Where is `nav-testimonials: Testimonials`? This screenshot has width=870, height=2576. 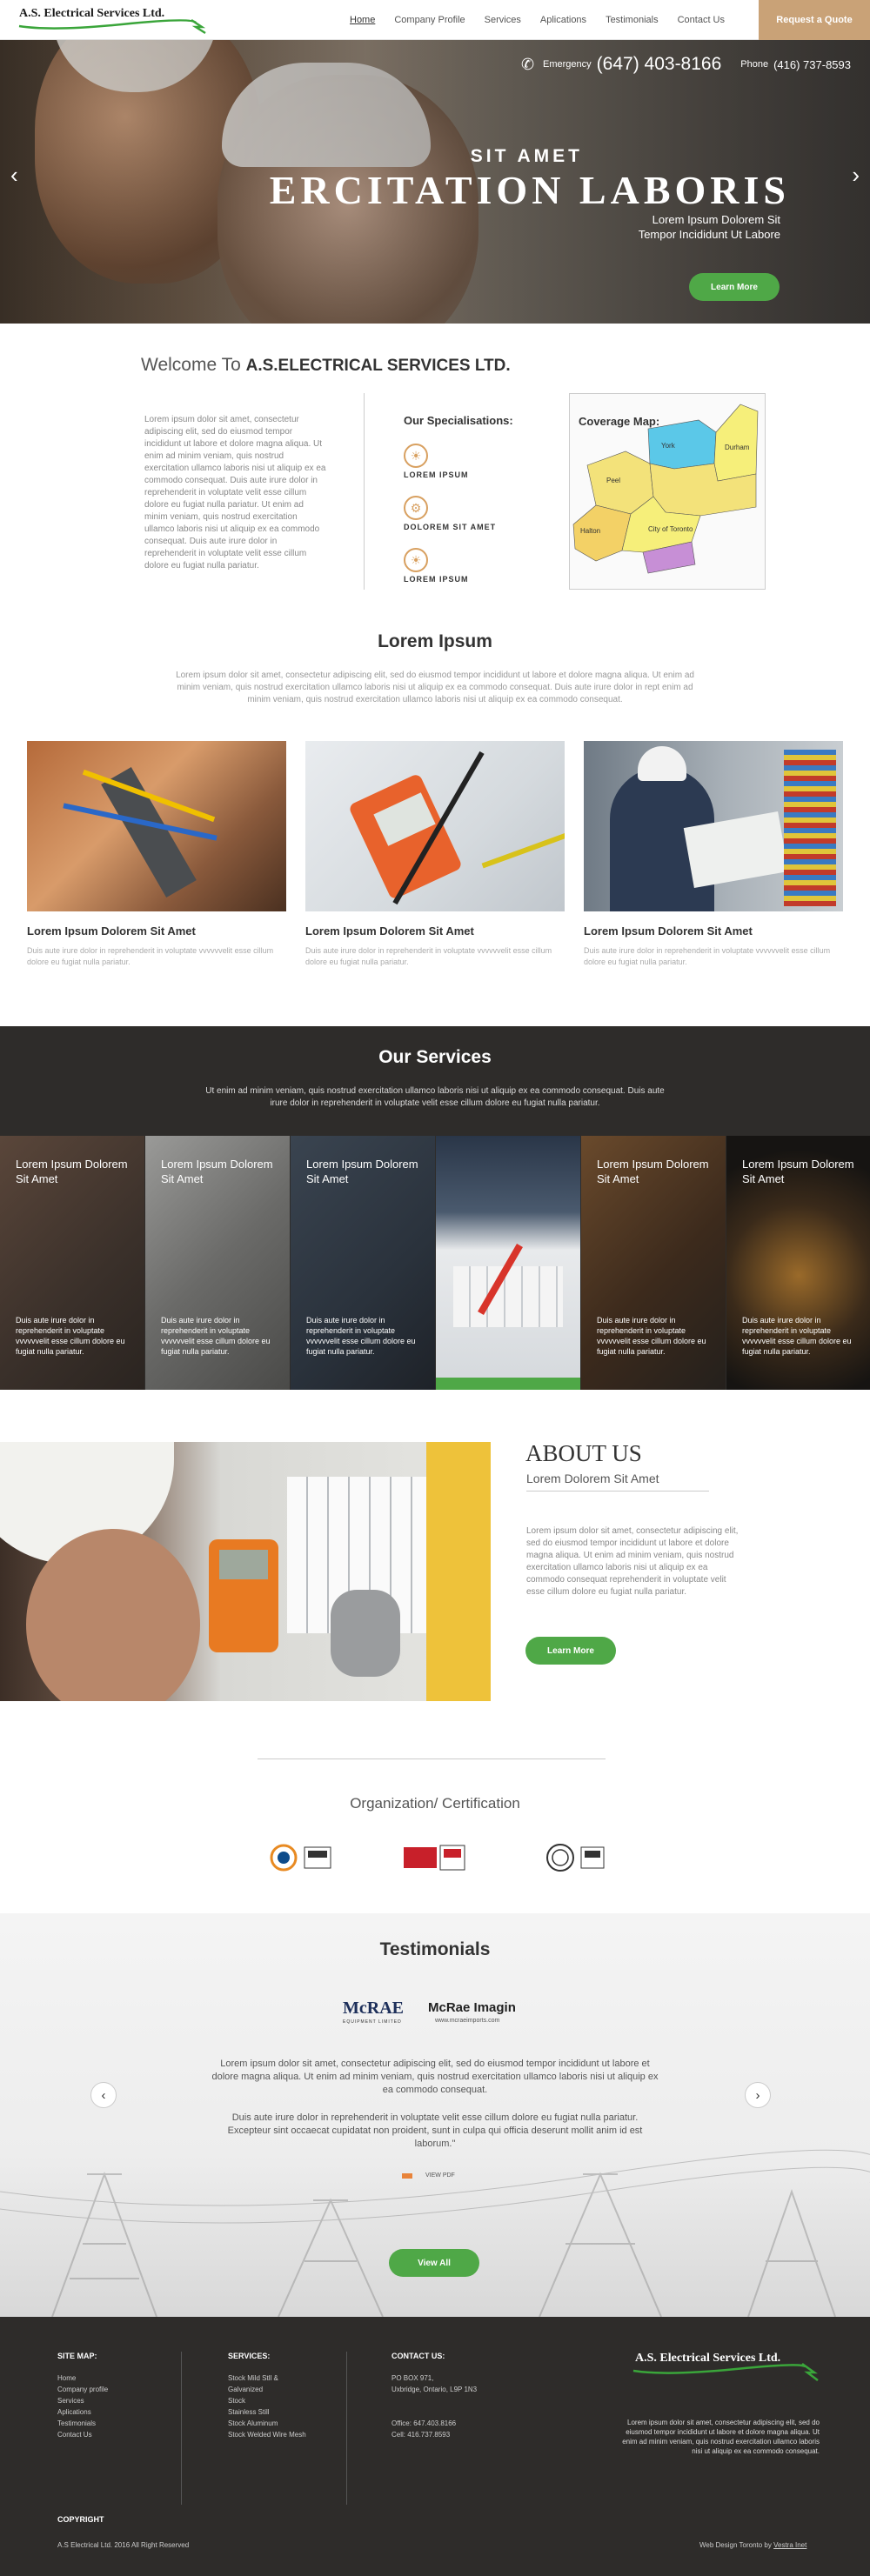 nav-testimonials: Testimonials is located at coordinates (632, 20).